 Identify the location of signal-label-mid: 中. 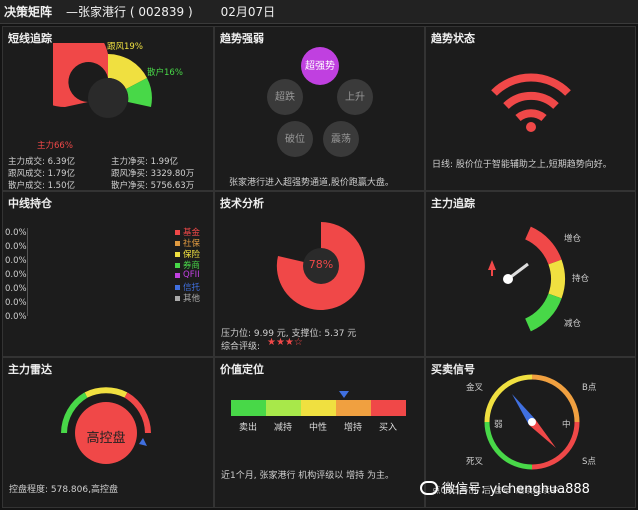
(566, 425).